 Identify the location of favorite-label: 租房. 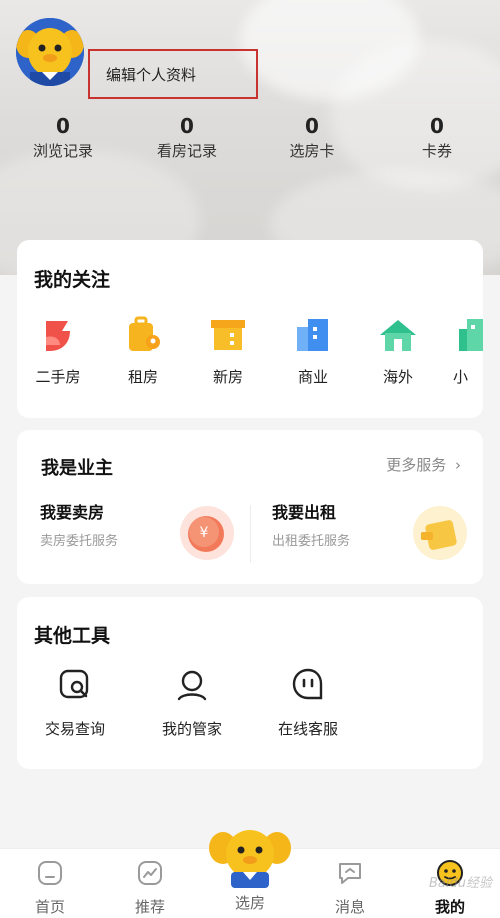
(142, 377).